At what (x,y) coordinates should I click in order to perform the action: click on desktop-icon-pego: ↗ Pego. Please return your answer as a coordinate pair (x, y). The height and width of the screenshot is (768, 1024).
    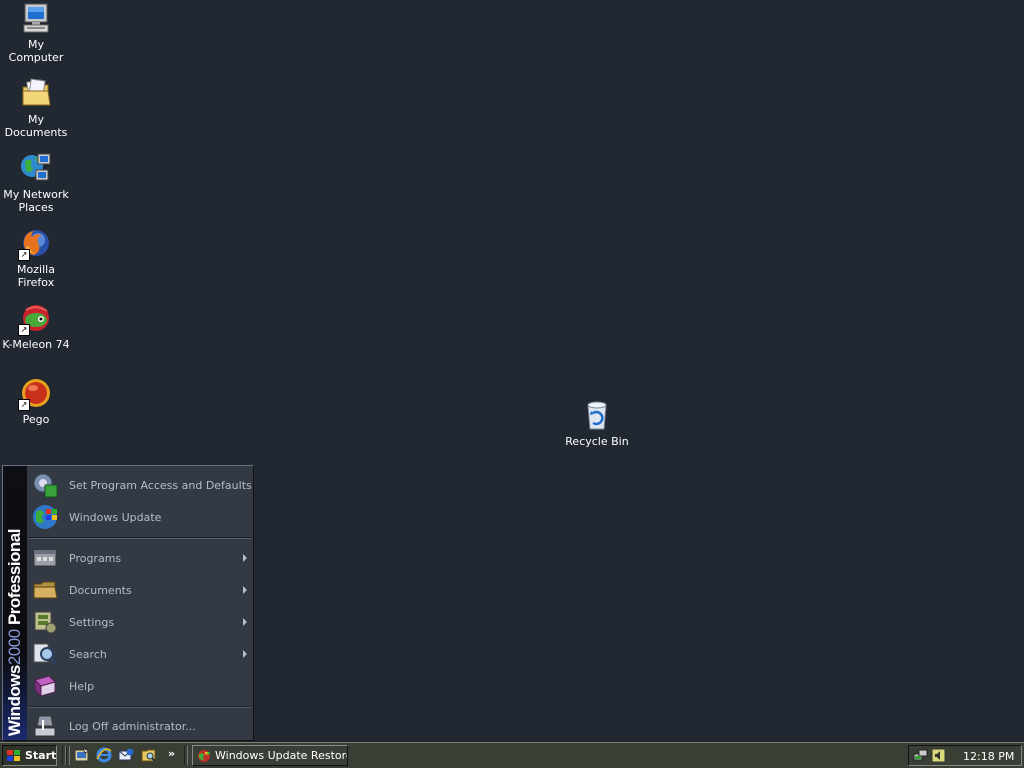
    Looking at the image, I should click on (36, 401).